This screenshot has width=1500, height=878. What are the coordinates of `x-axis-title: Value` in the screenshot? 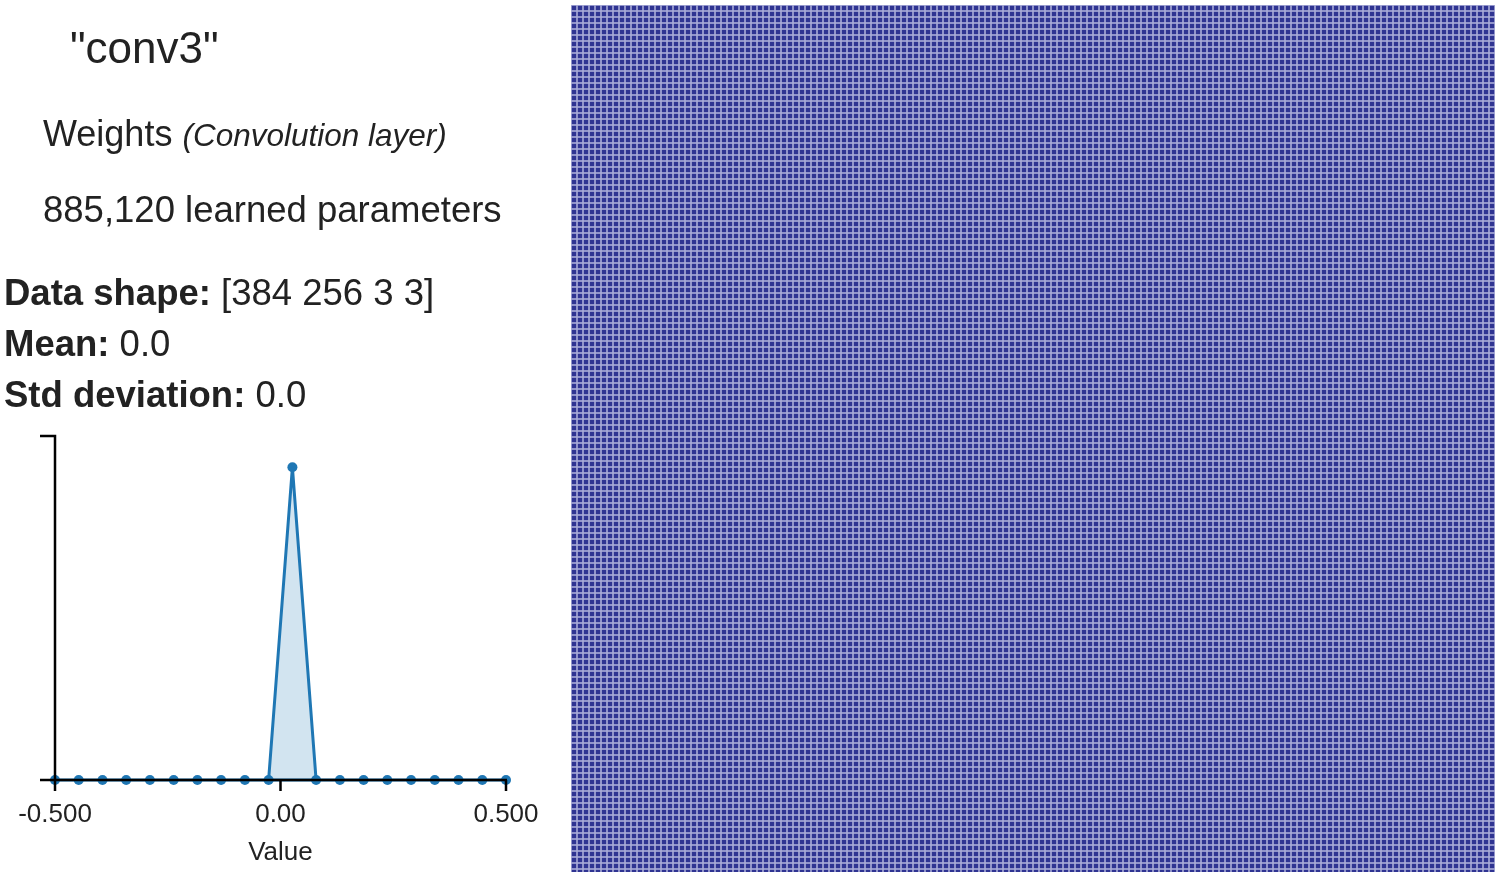 It's located at (280, 851).